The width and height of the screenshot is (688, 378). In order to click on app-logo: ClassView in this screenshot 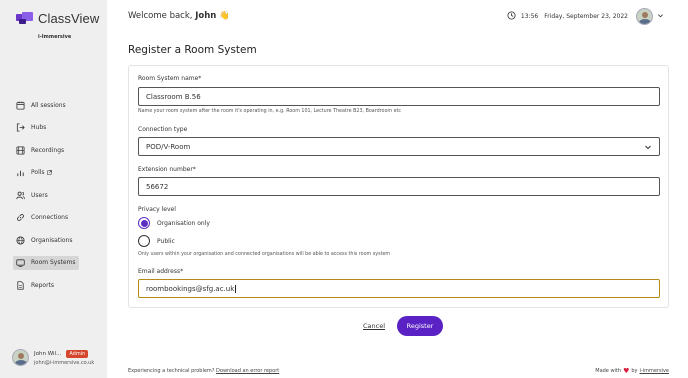, I will do `click(57, 18)`.